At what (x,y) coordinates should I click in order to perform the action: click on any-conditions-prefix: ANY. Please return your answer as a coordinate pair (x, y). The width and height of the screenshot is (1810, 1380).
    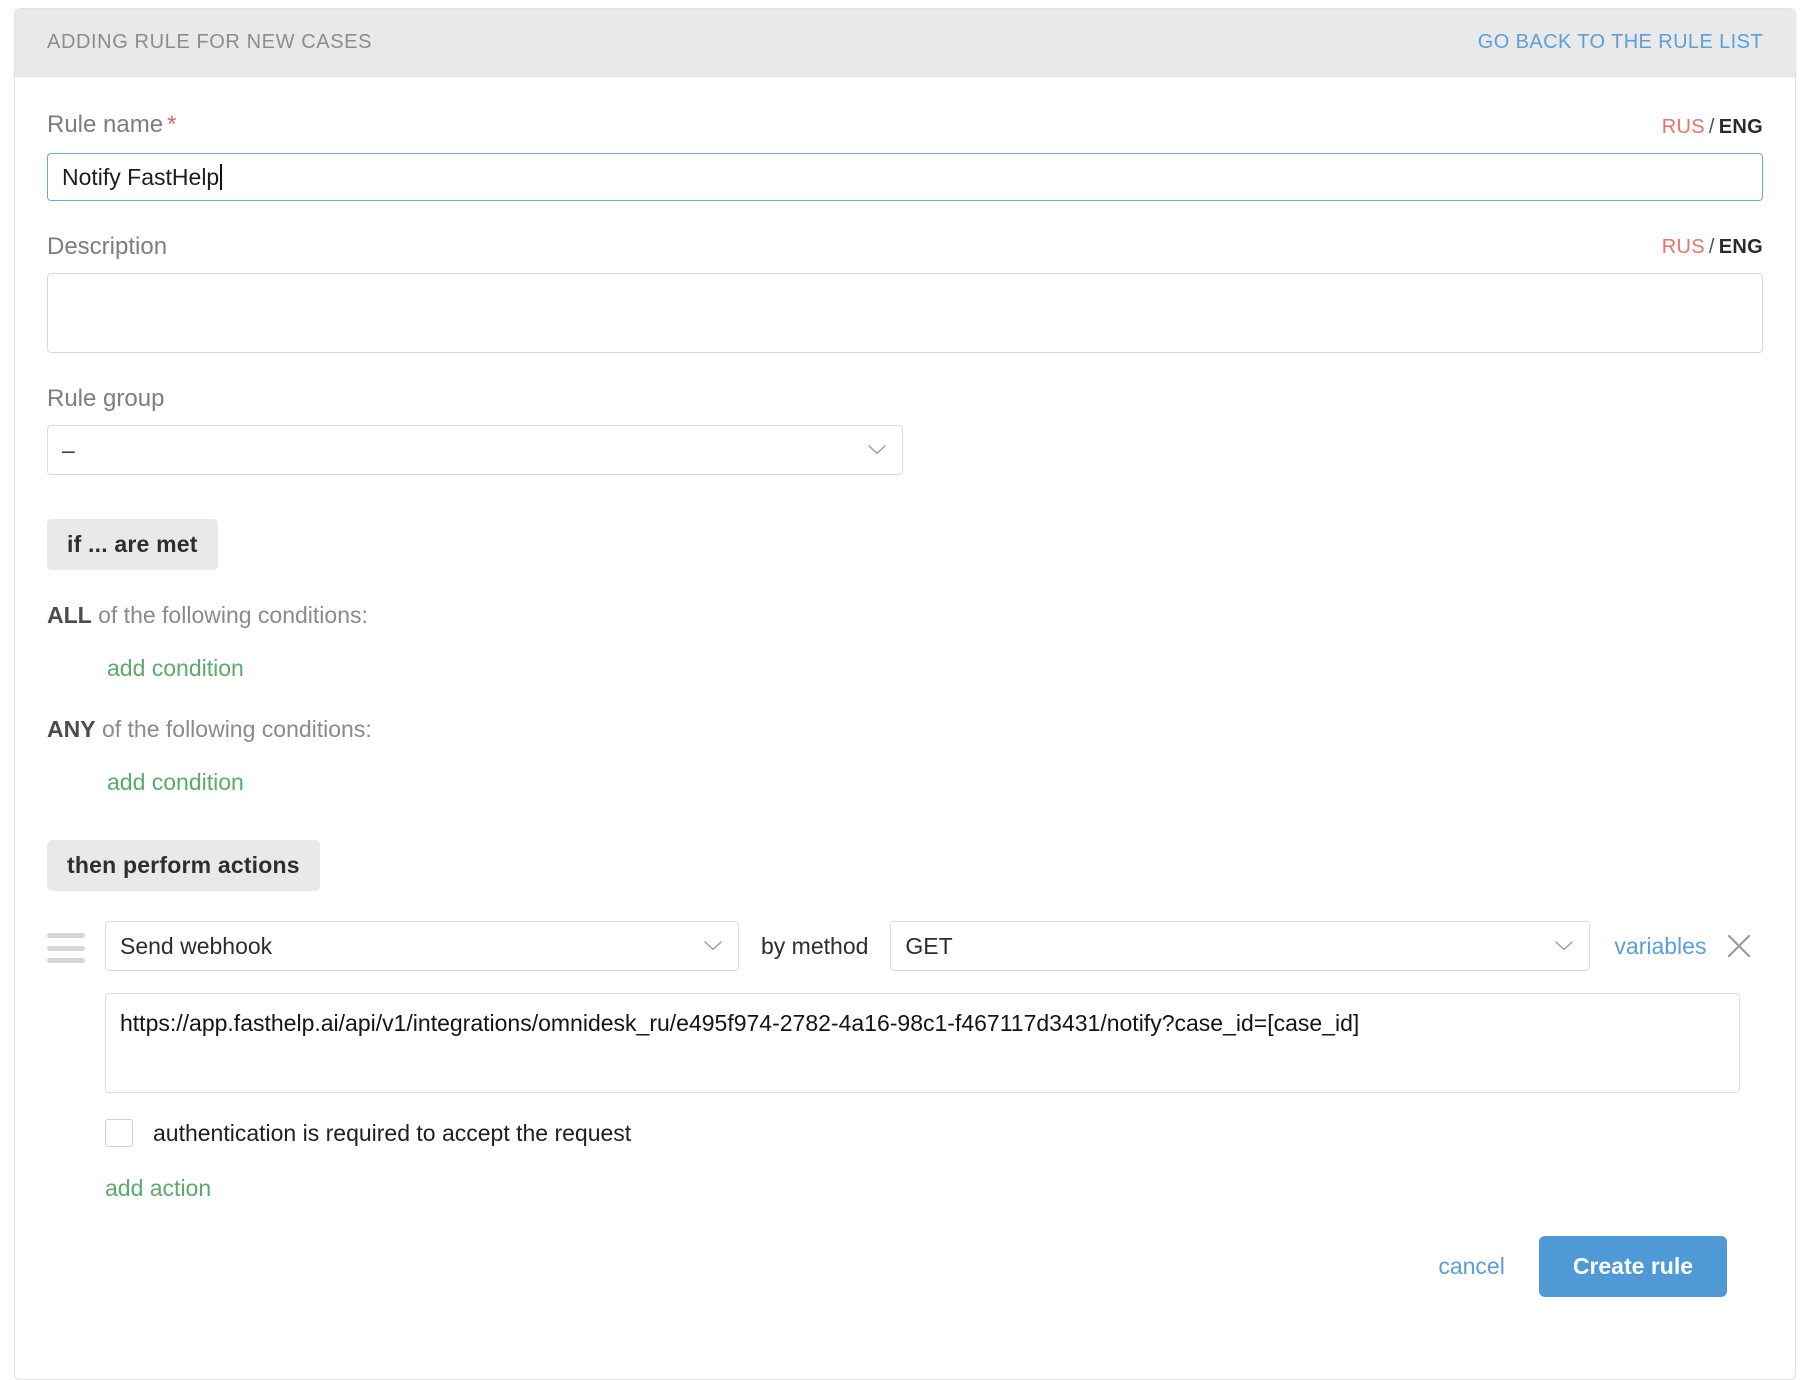
    Looking at the image, I should click on (71, 729).